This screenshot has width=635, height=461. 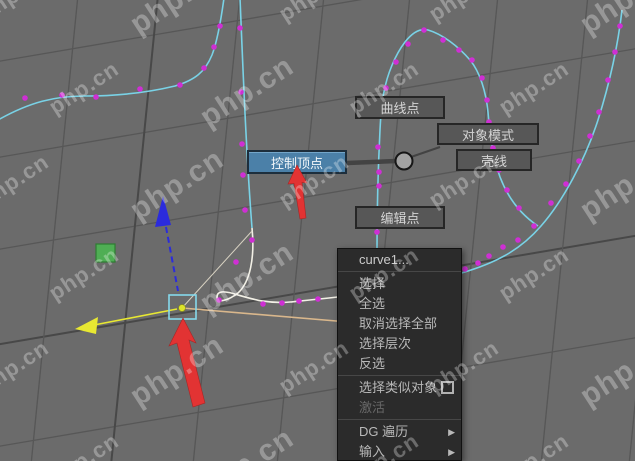 I want to click on checkbox-icon, so click(x=447, y=387).